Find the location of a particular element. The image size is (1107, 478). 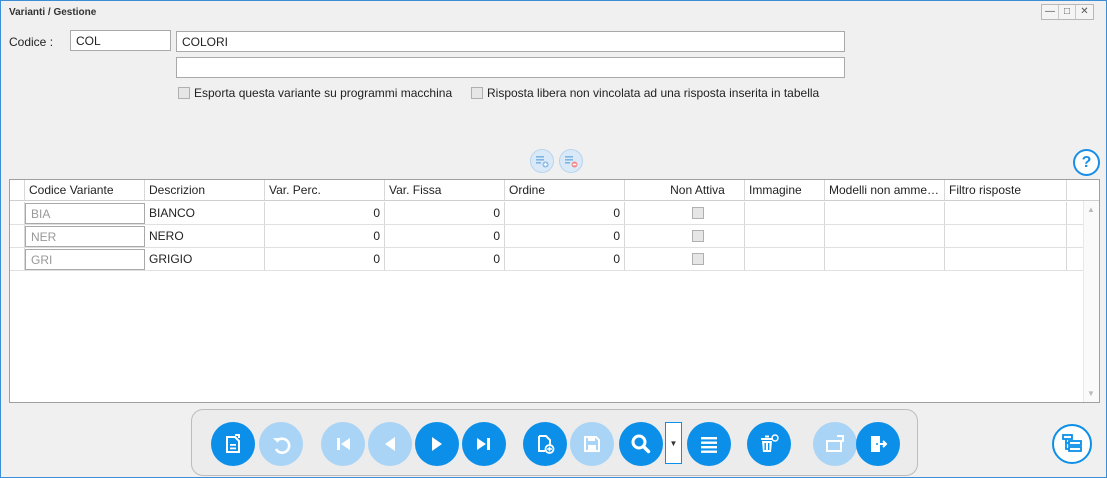

descrizione-cell: BIANCO is located at coordinates (205, 213).